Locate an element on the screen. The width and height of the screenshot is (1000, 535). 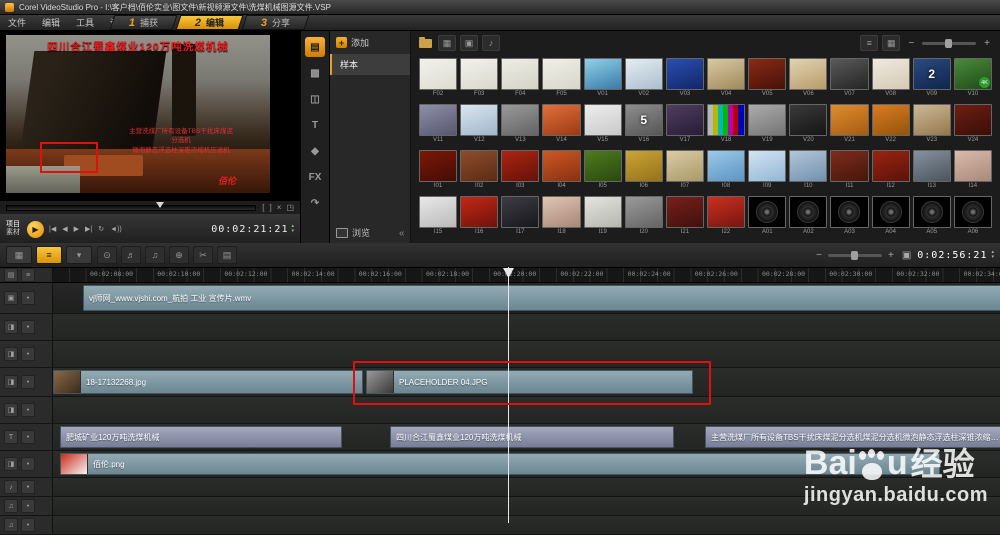
path-icon: ↷ is located at coordinates (315, 203).